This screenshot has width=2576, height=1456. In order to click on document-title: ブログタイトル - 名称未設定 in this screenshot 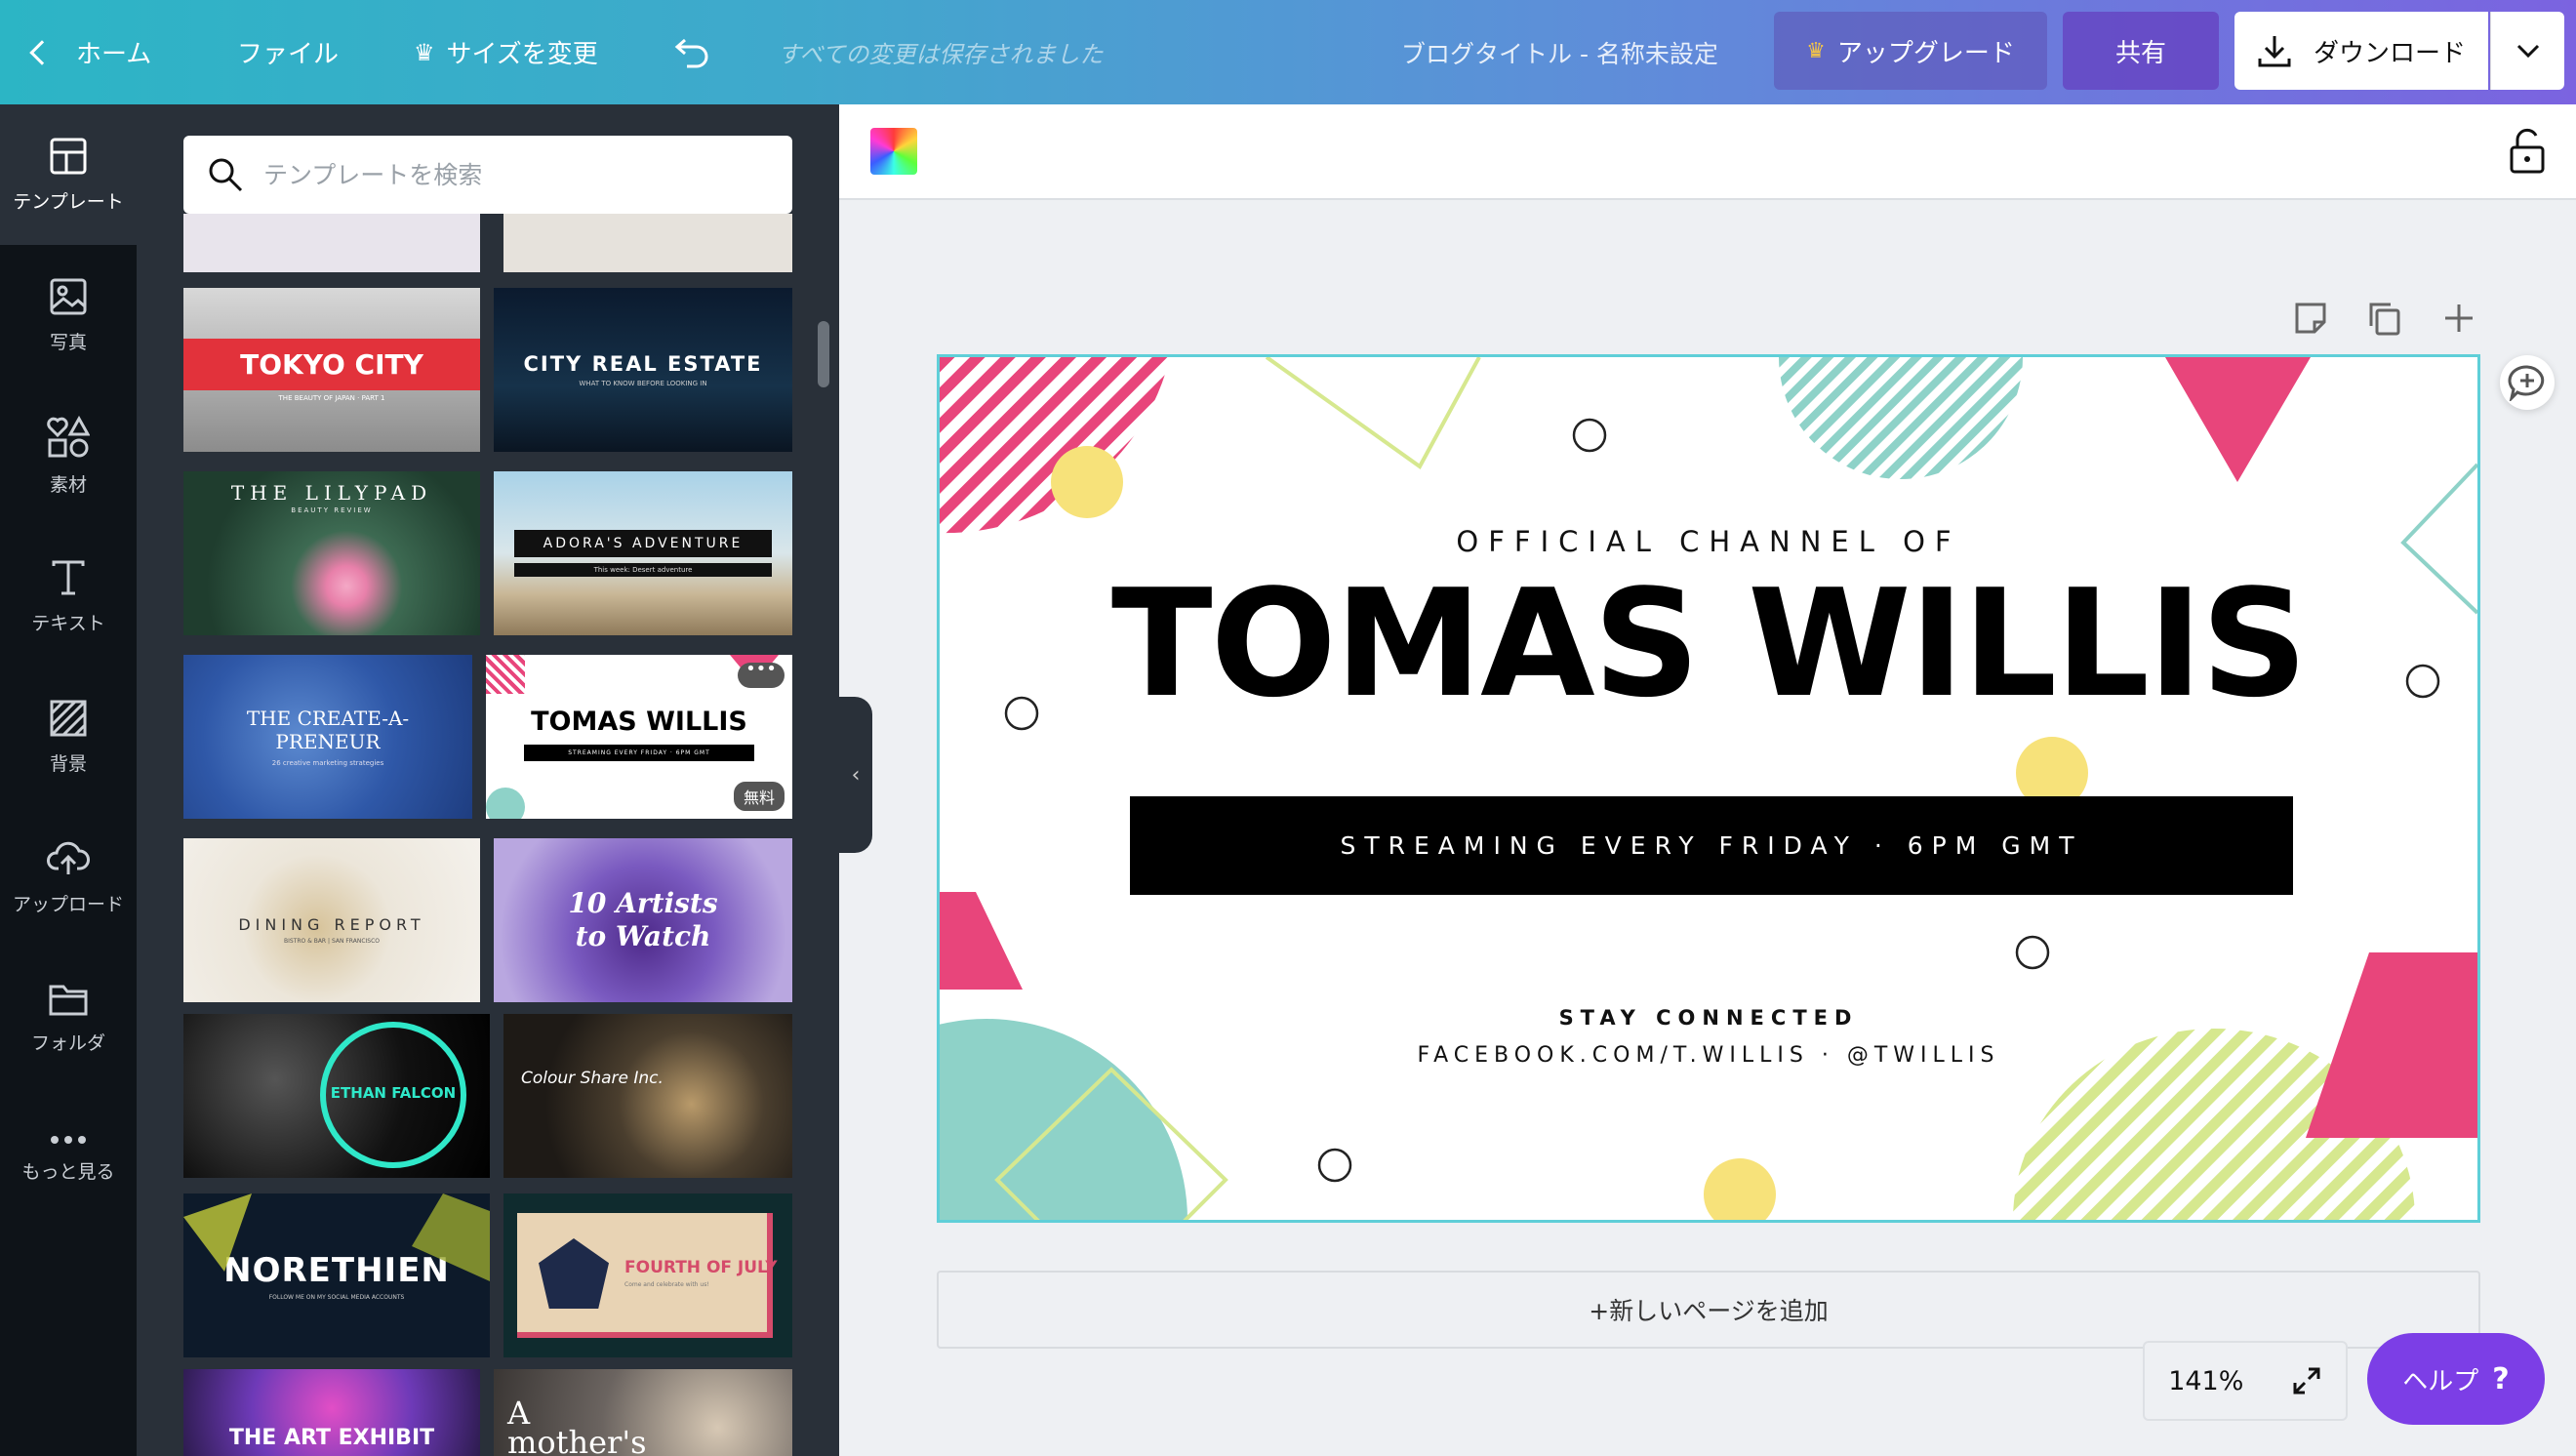, I will do `click(1559, 52)`.